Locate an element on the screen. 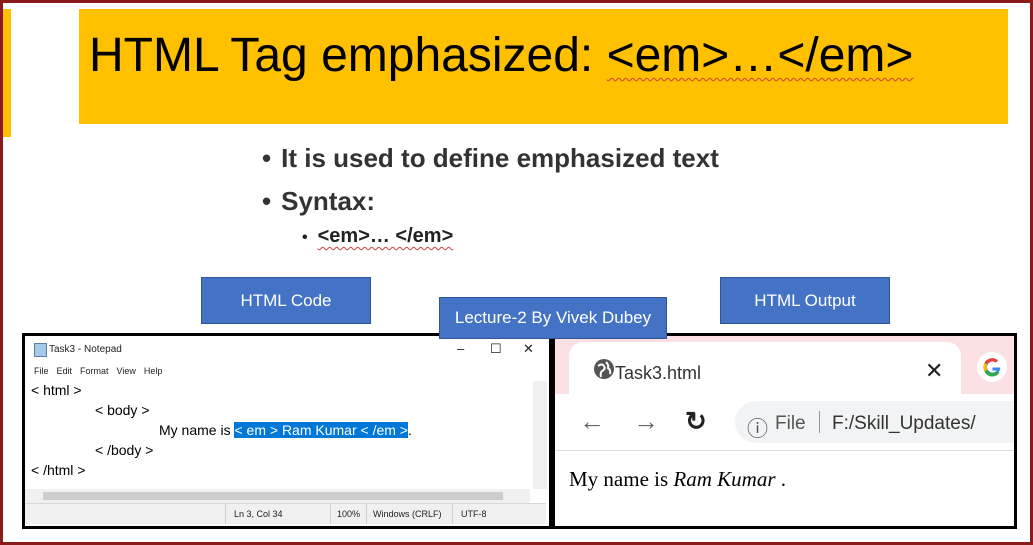 This screenshot has width=1033, height=545. code-line-5: < /html > is located at coordinates (58, 470).